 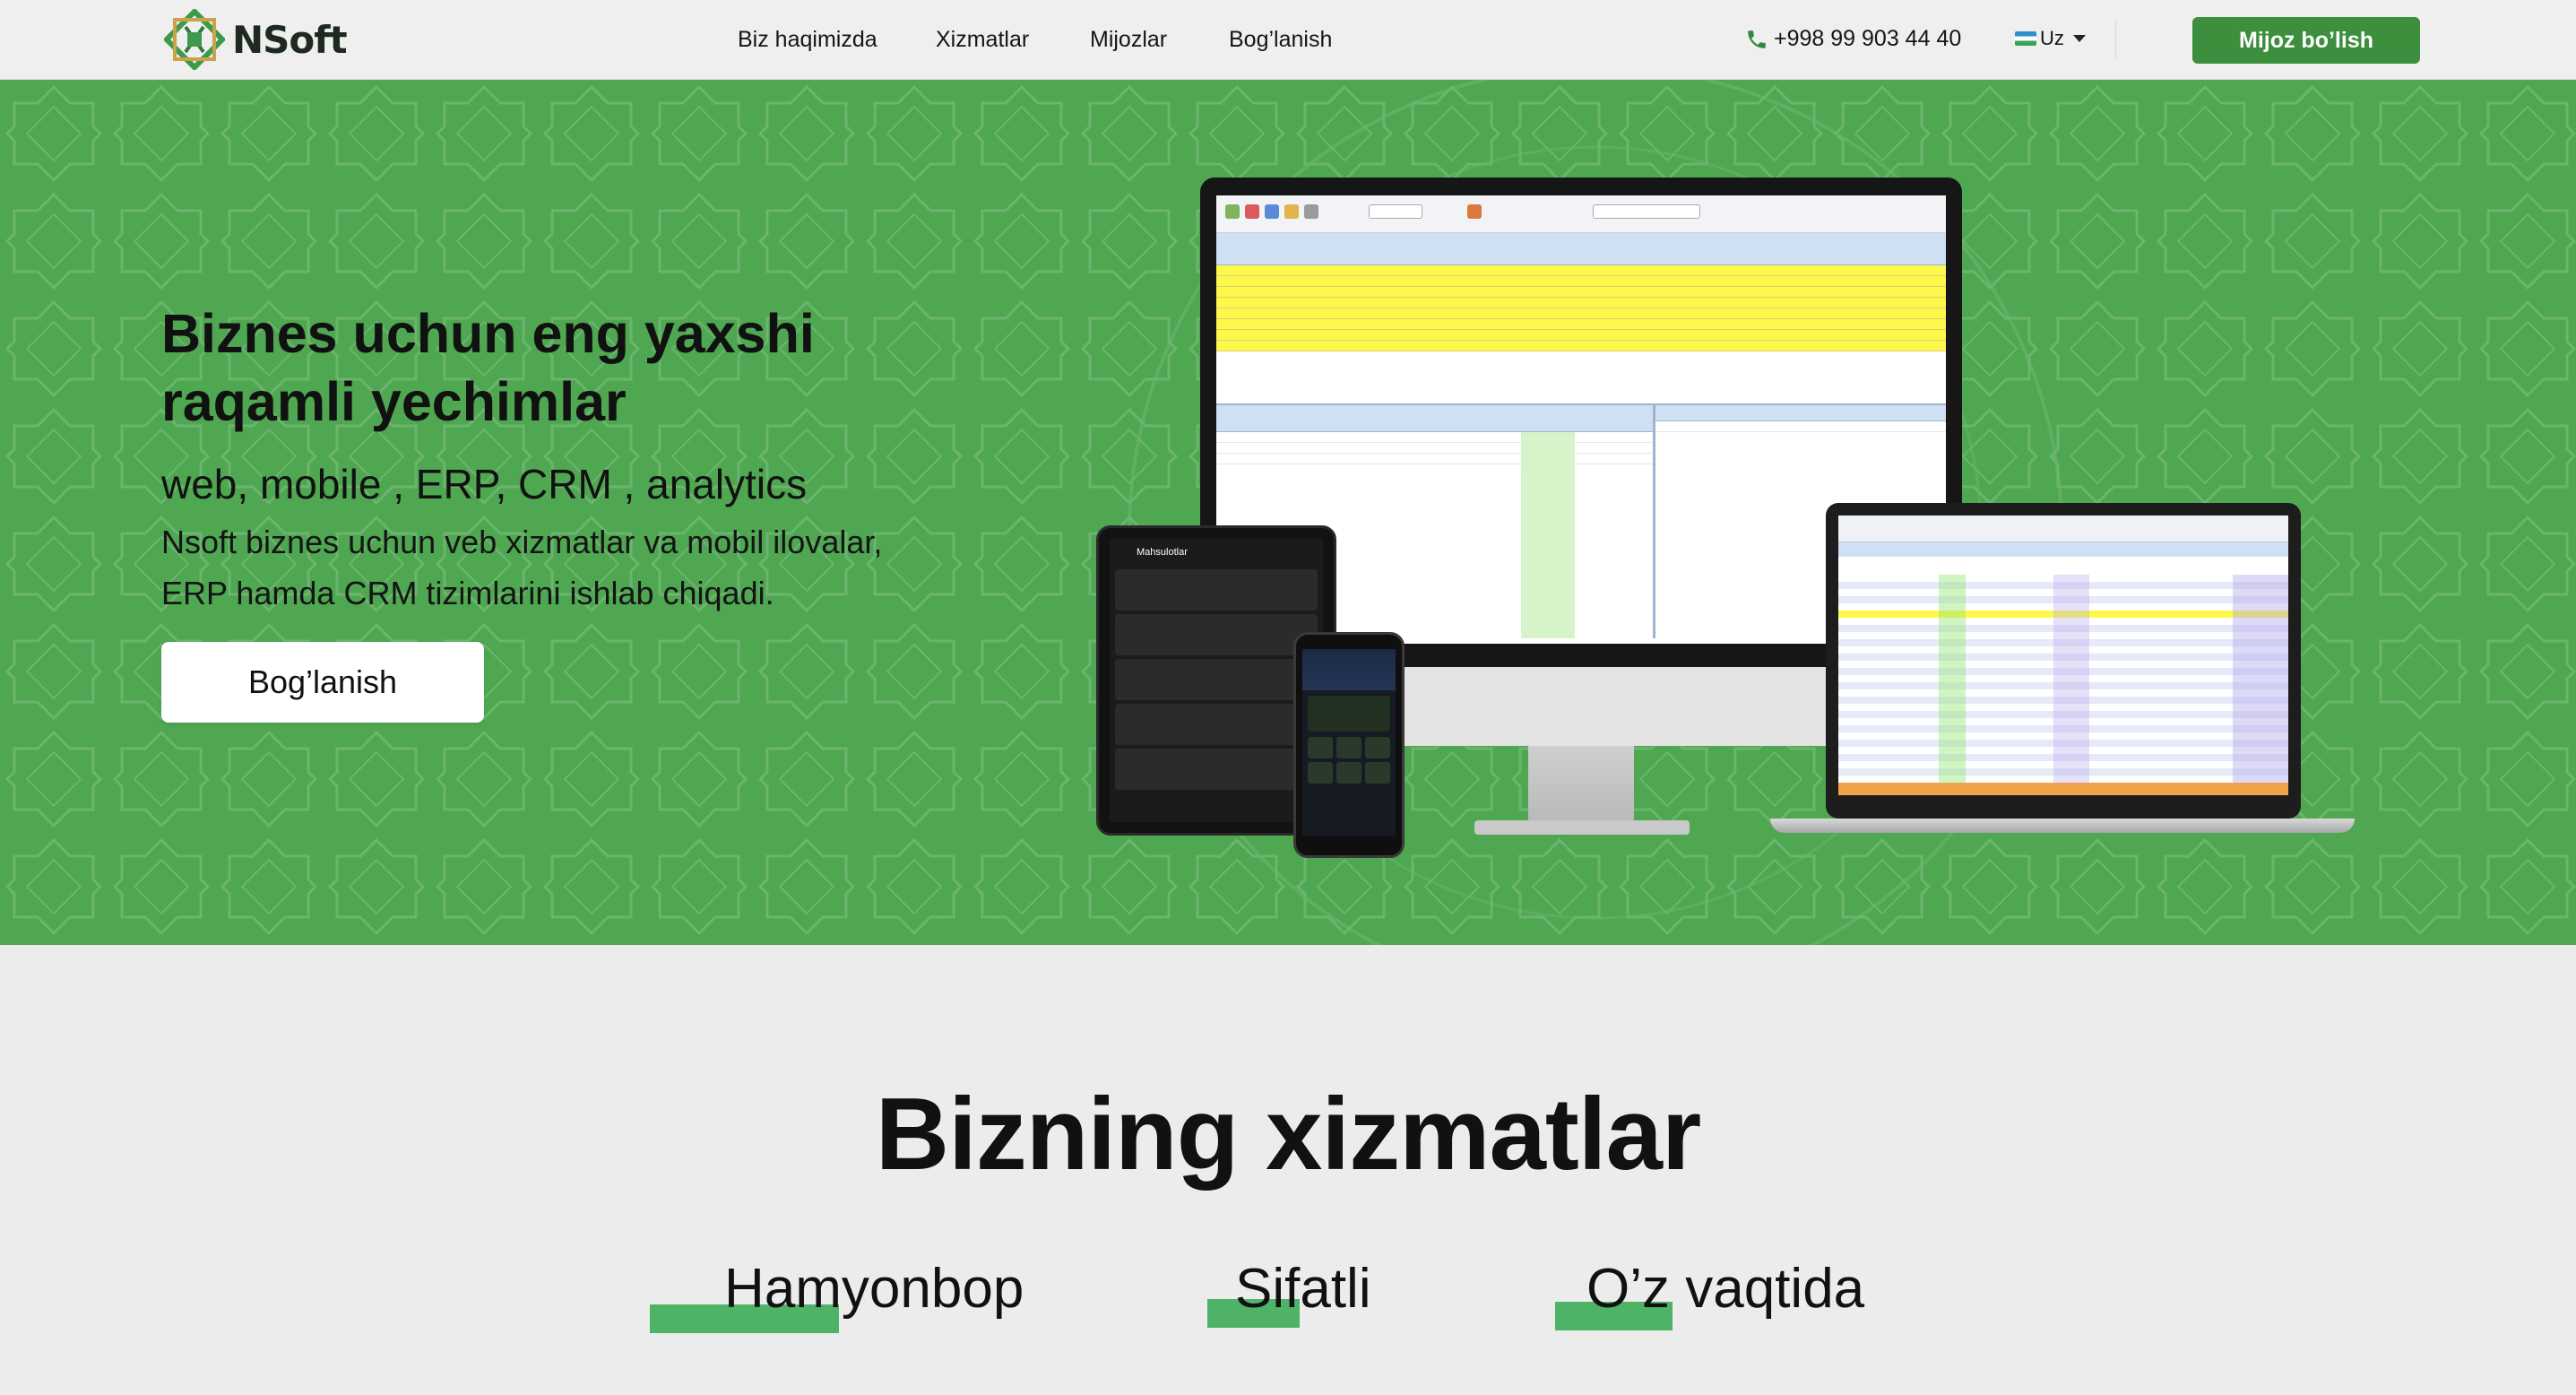 I want to click on nav-item-about: Biz haqimizda, so click(x=807, y=40).